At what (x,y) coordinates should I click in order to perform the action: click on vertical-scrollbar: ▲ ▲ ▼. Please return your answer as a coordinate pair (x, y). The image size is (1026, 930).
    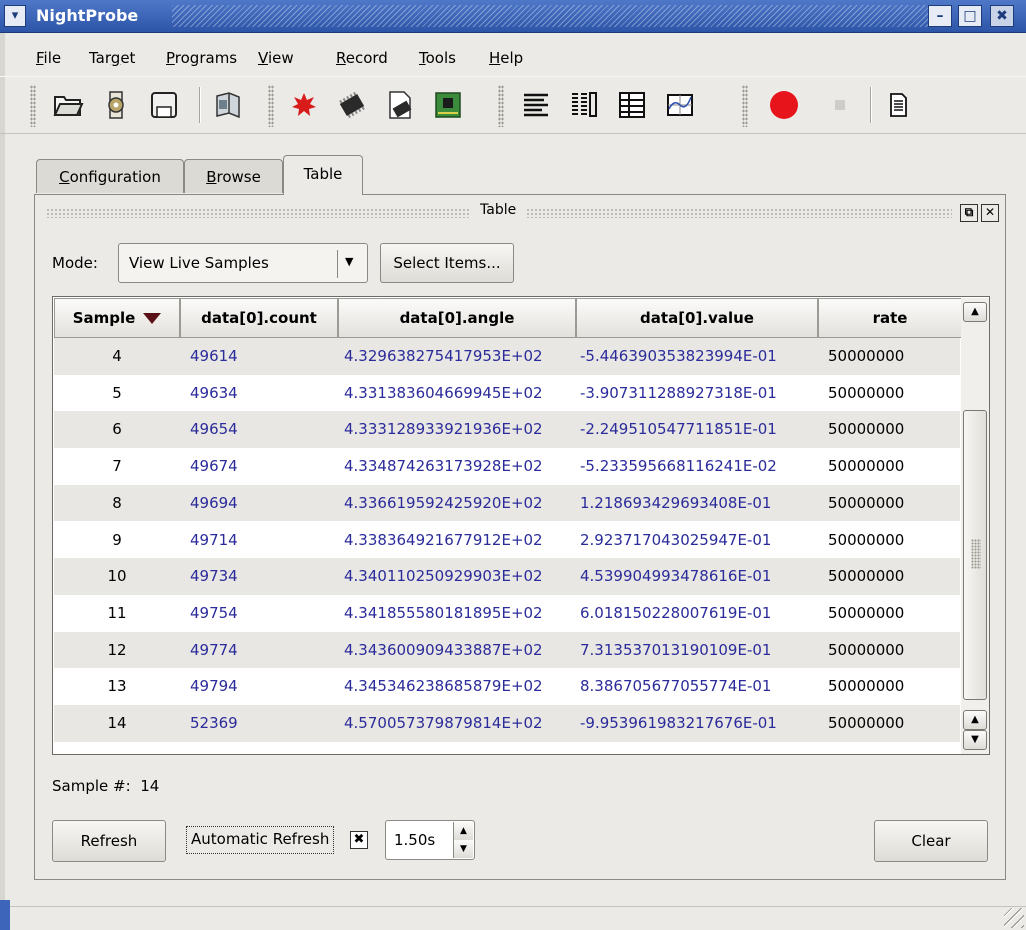
    Looking at the image, I should click on (975, 526).